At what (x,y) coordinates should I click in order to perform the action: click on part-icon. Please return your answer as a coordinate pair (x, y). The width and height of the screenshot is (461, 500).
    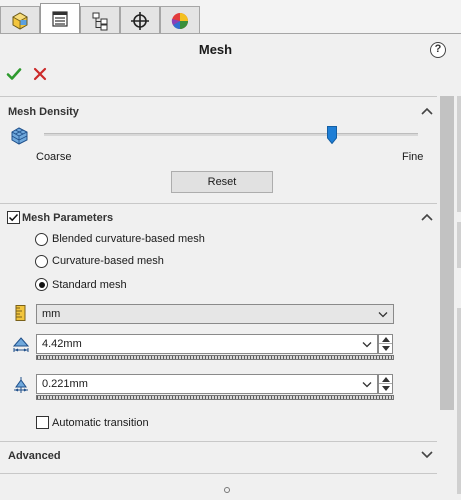
    Looking at the image, I should click on (20, 20).